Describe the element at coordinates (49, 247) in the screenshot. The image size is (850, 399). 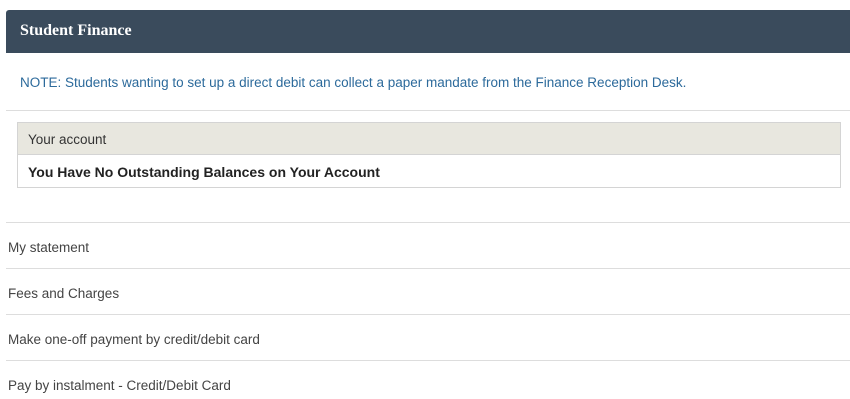
I see `link-label: My statement` at that location.